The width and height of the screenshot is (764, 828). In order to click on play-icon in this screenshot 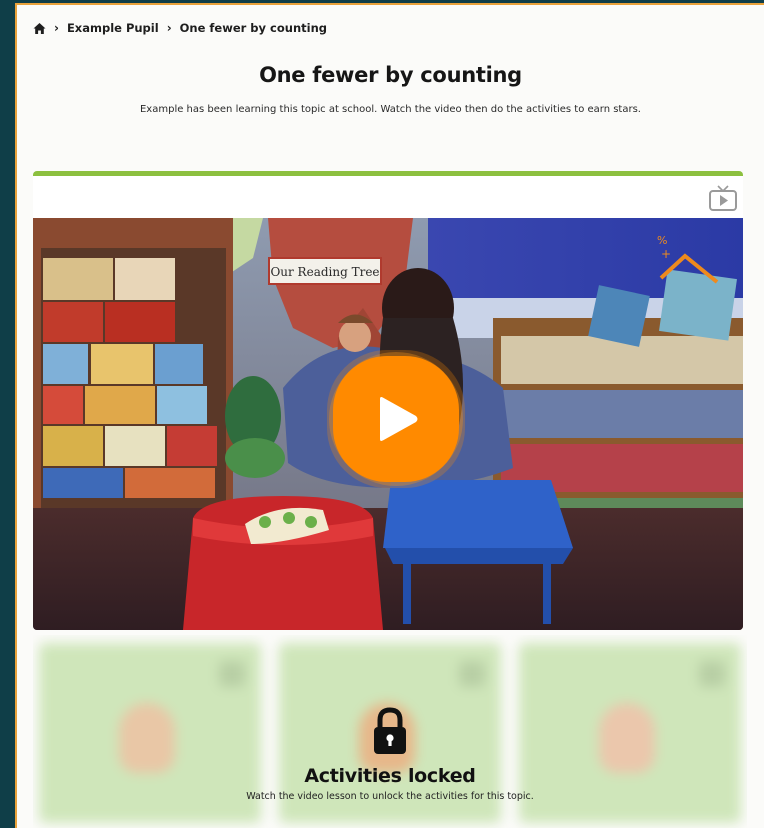, I will do `click(399, 419)`.